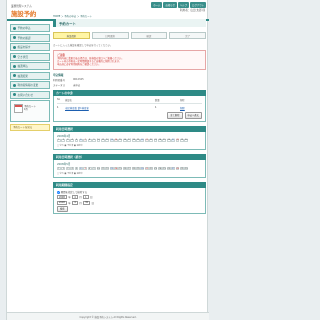 This screenshot has width=320, height=320. What do you see at coordinates (30, 108) in the screenshot?
I see `cart-panel-text: 予約カート 1件` at bounding box center [30, 108].